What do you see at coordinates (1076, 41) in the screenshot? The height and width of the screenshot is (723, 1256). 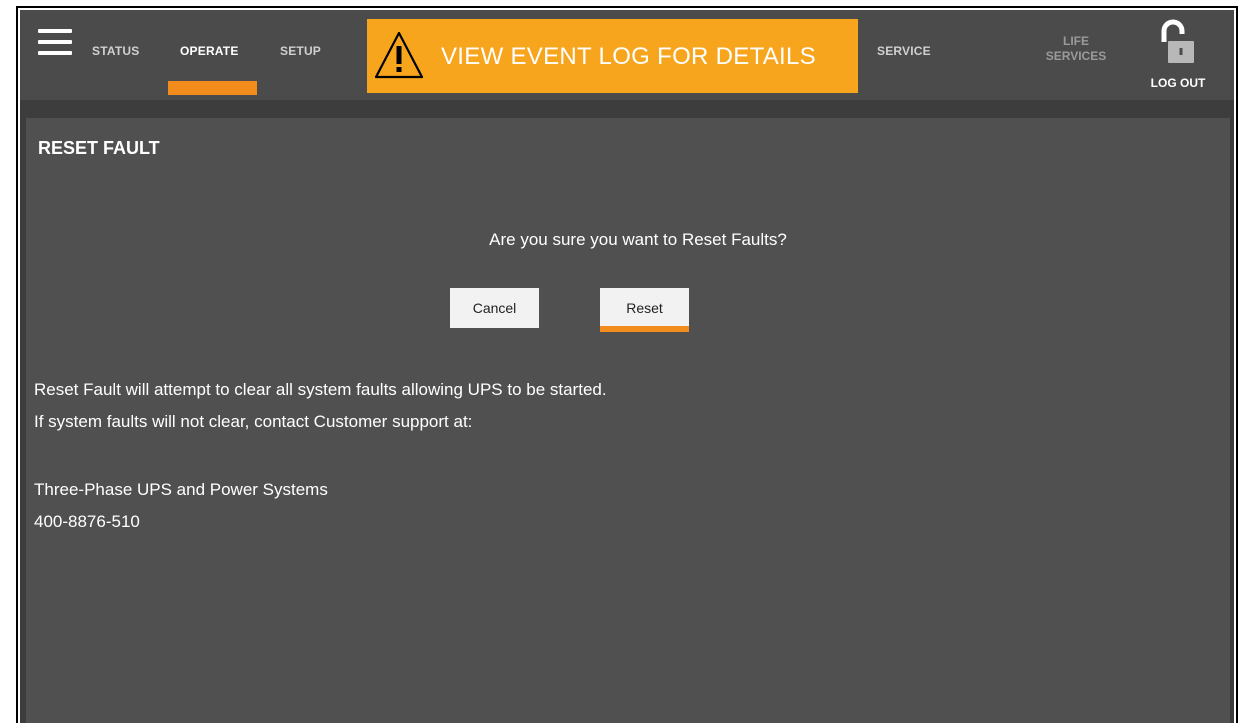 I see `life-services-label-line1: LIFE` at bounding box center [1076, 41].